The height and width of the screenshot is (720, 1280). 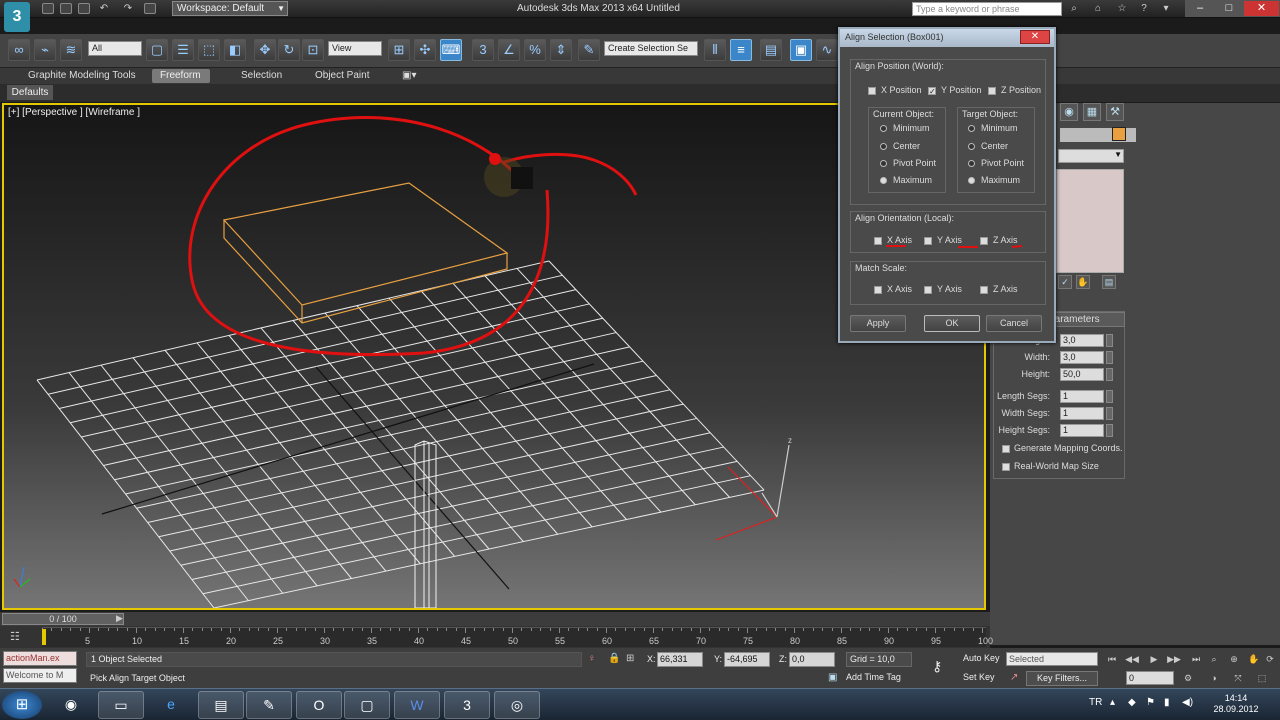 What do you see at coordinates (1270, 659) in the screenshot?
I see `orbit-icon: ⟳` at bounding box center [1270, 659].